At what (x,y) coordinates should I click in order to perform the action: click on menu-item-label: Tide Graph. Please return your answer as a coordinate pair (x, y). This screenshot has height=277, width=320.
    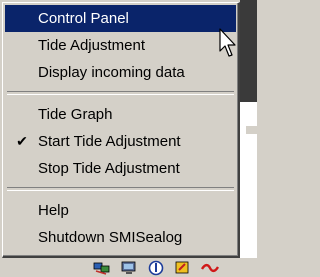
    Looking at the image, I should click on (75, 114).